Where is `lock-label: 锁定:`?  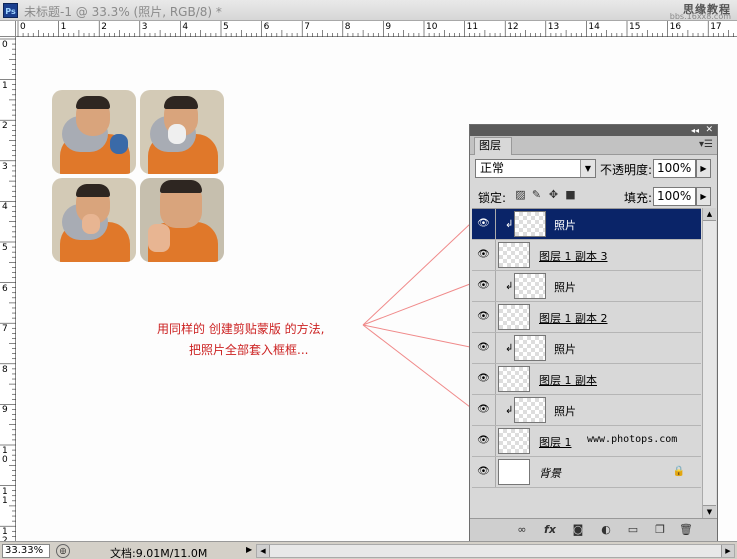 lock-label: 锁定: is located at coordinates (492, 198).